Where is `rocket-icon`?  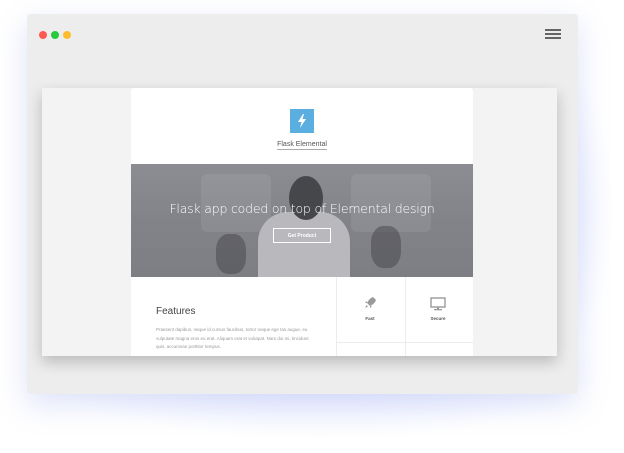
rocket-icon is located at coordinates (370, 303).